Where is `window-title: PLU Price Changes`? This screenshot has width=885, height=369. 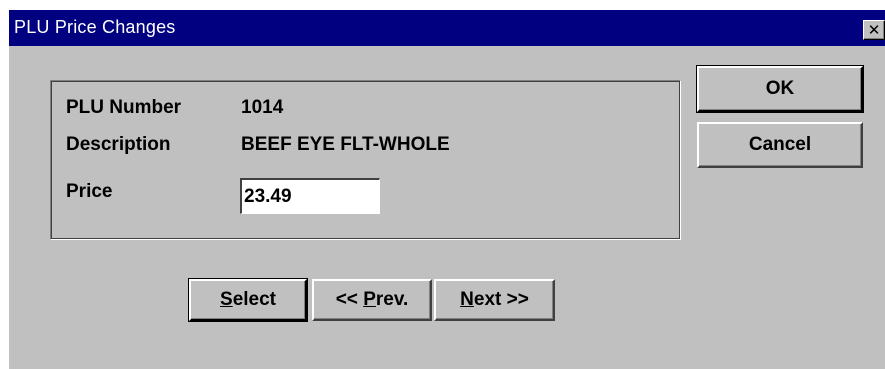
window-title: PLU Price Changes is located at coordinates (95, 27).